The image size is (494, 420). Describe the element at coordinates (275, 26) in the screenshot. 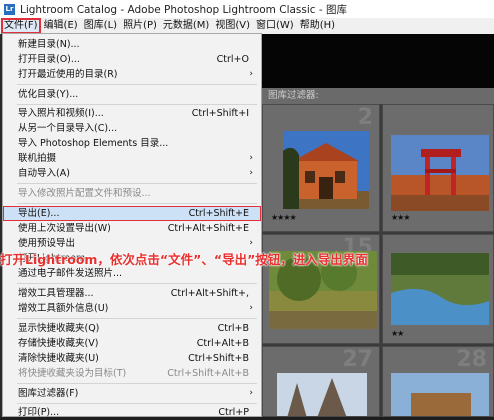

I see `menu-window: 窗口(W)` at that location.